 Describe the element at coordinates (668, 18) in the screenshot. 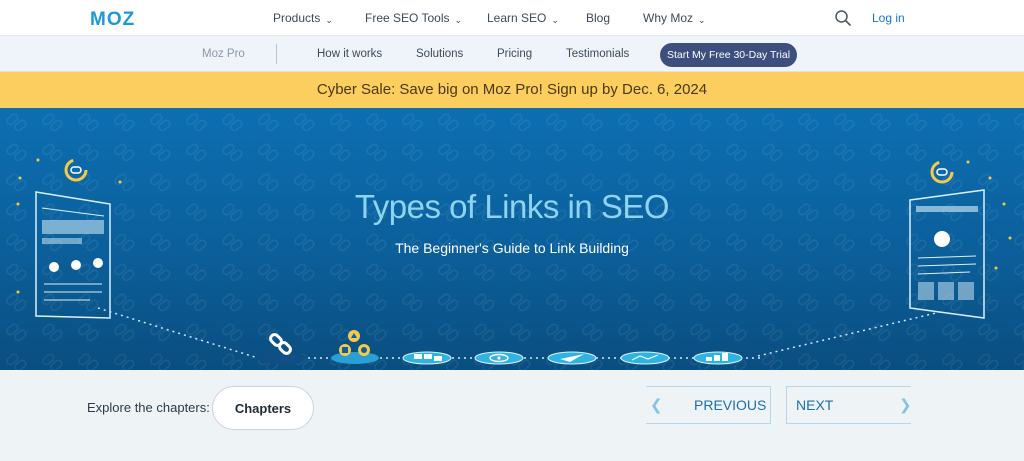

I see `nav-why-moz-label: Why Moz` at that location.